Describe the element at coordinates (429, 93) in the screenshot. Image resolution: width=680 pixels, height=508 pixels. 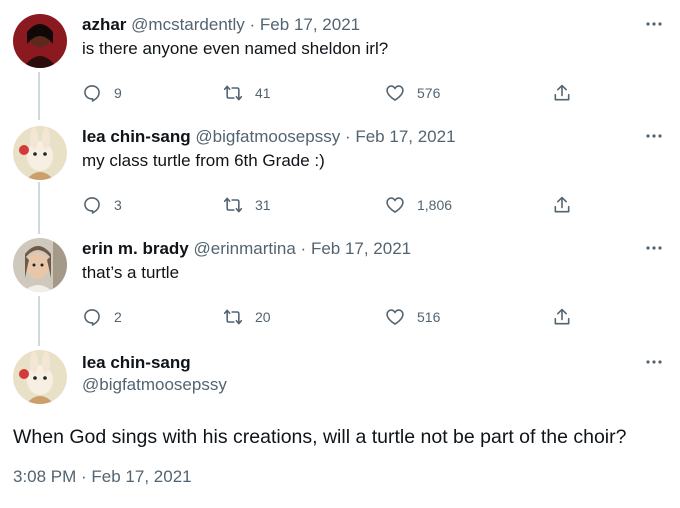
I see `like-count: 576` at that location.